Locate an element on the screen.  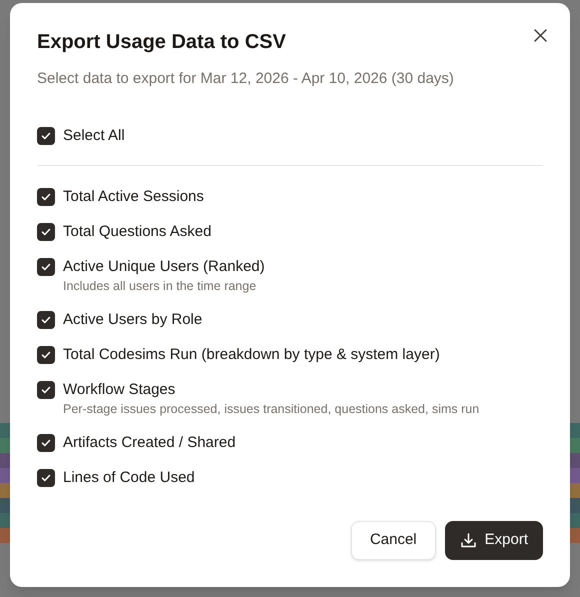
option-label: Active Users by Role is located at coordinates (132, 320).